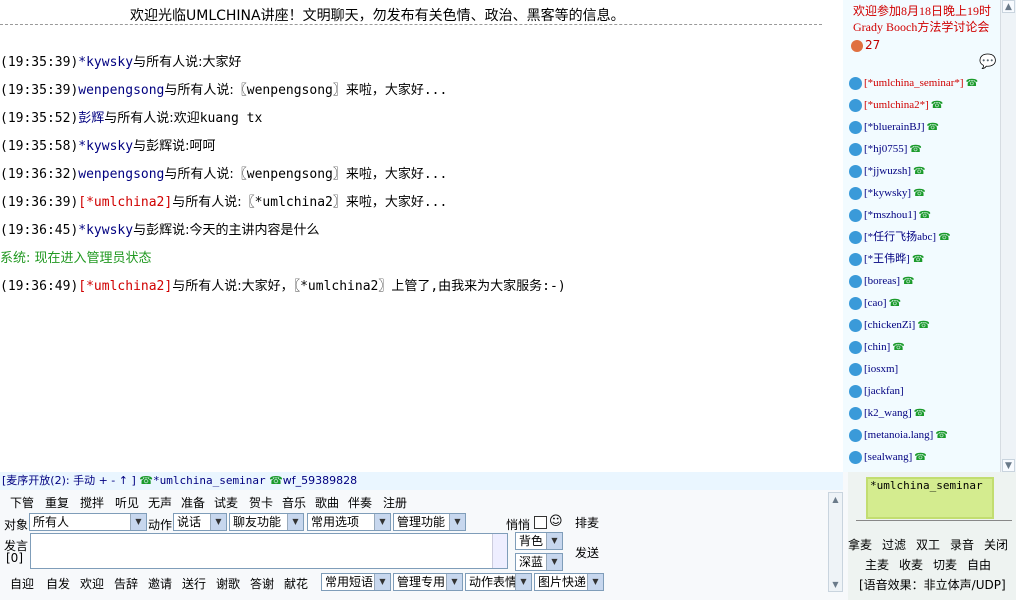  I want to click on toolbar-bottom-button: 自迎, so click(22, 583).